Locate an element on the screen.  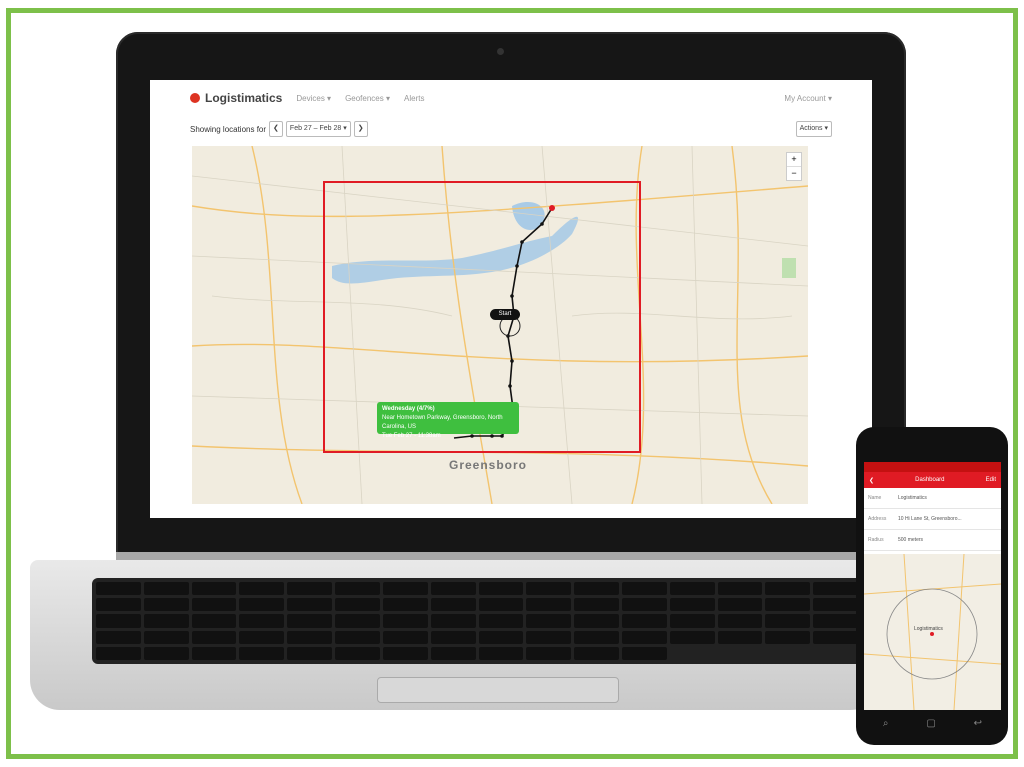
search-icon: ⌕ is located at coordinates (886, 723).